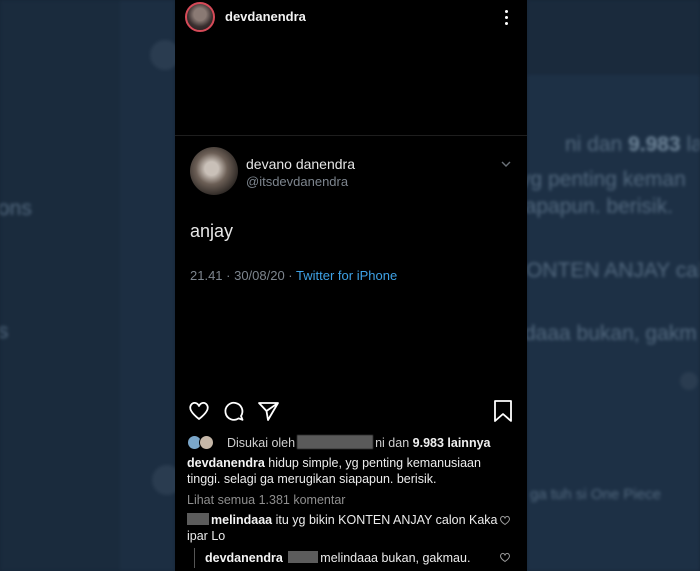 Image resolution: width=700 pixels, height=571 pixels. What do you see at coordinates (200, 17) in the screenshot?
I see `avatar` at bounding box center [200, 17].